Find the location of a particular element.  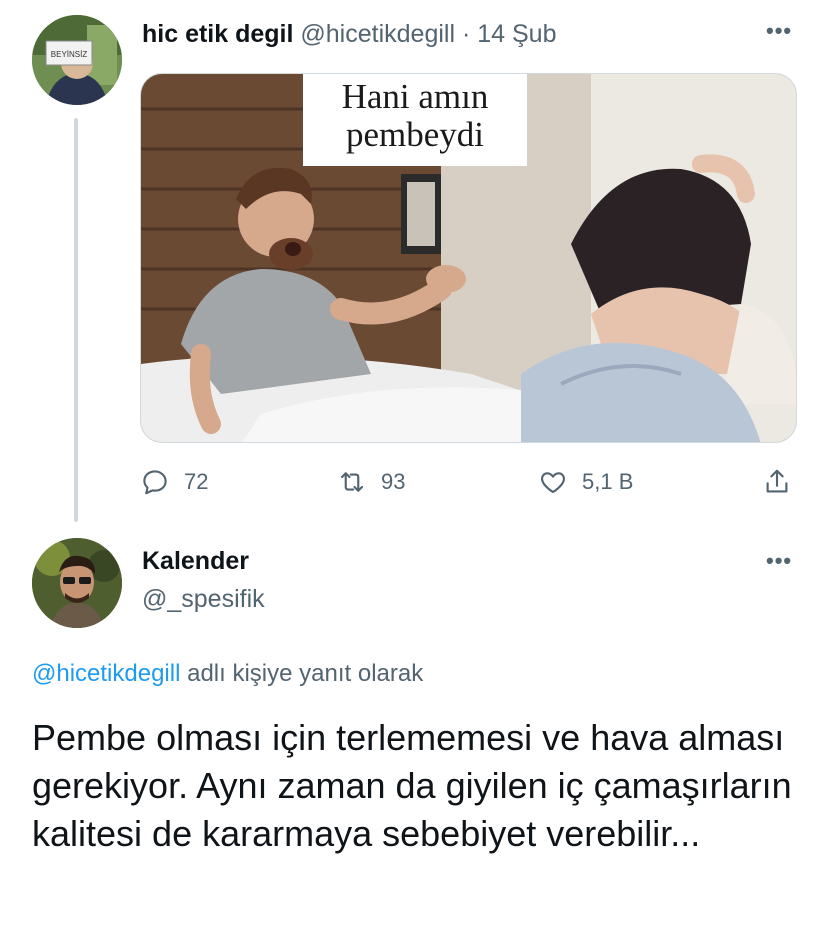

reply-author-handle: @_spesifik is located at coordinates (203, 599).